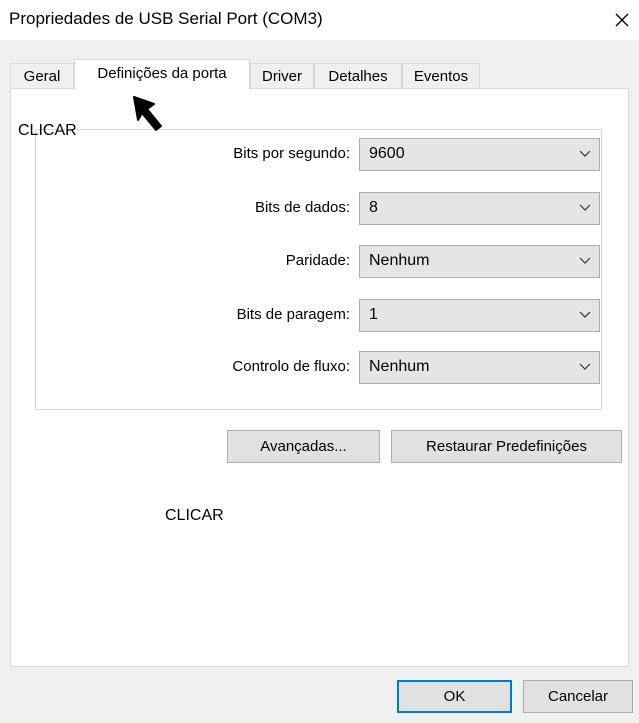 This screenshot has height=723, width=639. I want to click on stop-bits-label: Bits de paragem:, so click(293, 314).